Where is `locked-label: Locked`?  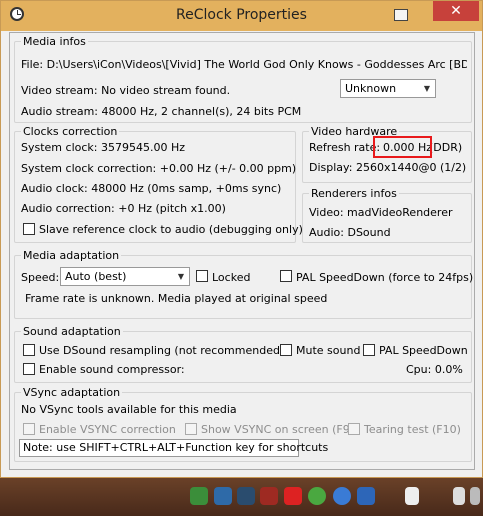 locked-label: Locked is located at coordinates (231, 277).